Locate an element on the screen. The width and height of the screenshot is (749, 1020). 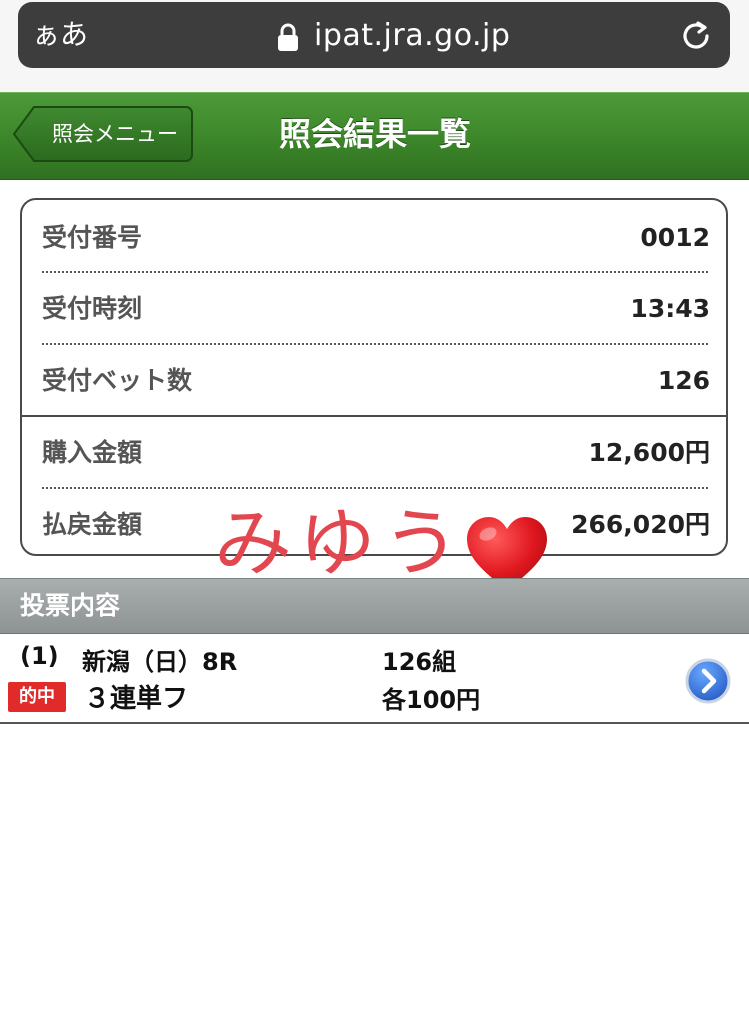
lock-icon is located at coordinates (288, 37).